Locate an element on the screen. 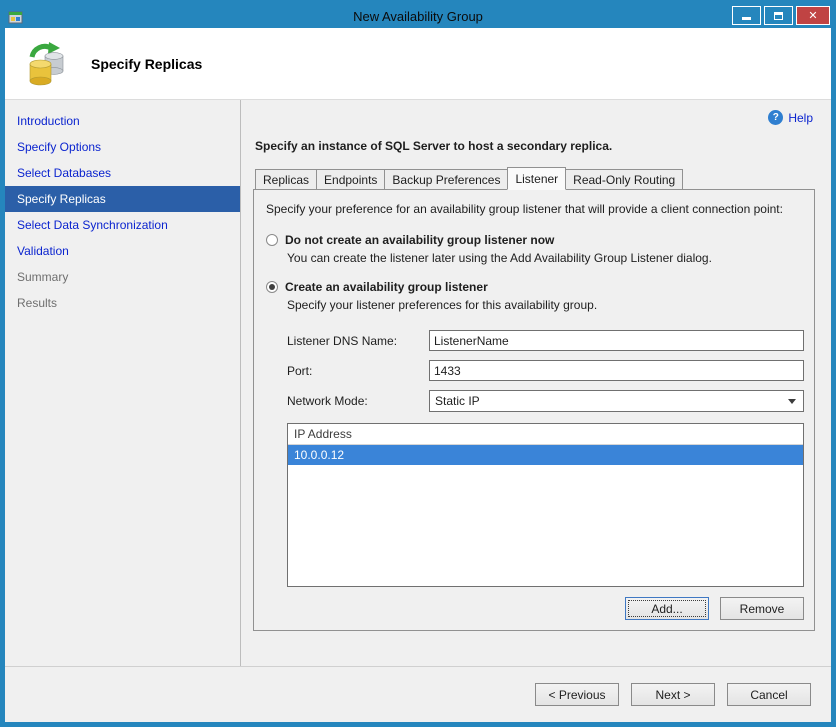  tab-read-only-routing: Read-Only Routing is located at coordinates (624, 179).